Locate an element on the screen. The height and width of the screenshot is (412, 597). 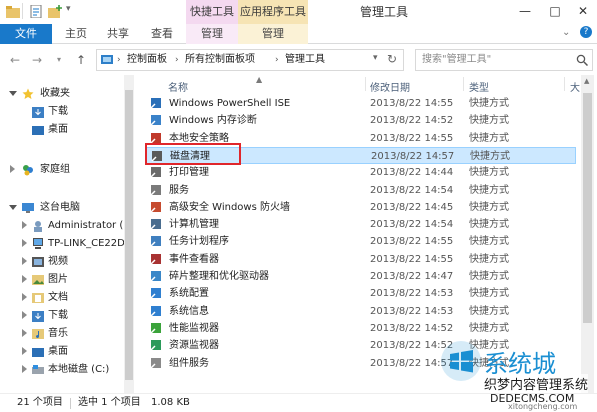
nav-homegroup: 家庭组 is located at coordinates (62, 170).